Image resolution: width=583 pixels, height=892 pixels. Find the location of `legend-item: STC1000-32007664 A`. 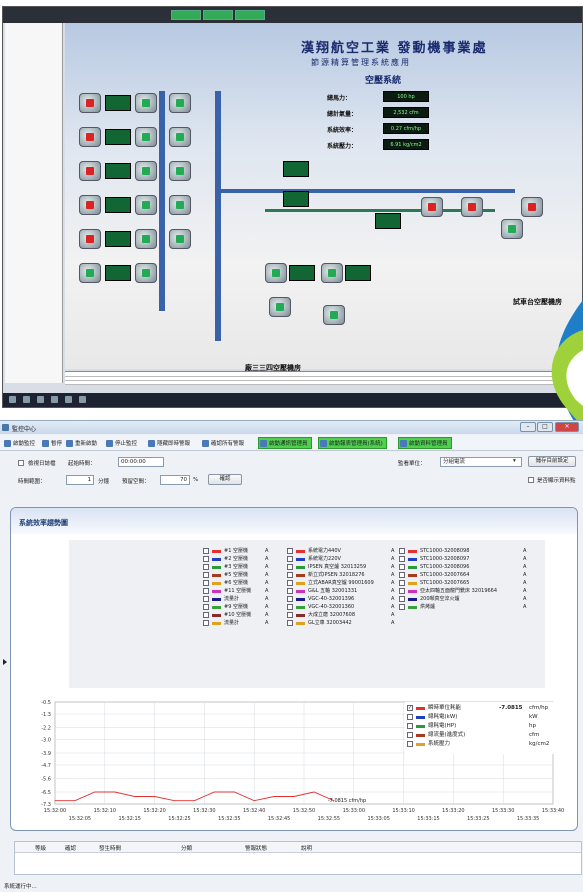

legend-item: STC1000-32007664 A is located at coordinates (465, 575).